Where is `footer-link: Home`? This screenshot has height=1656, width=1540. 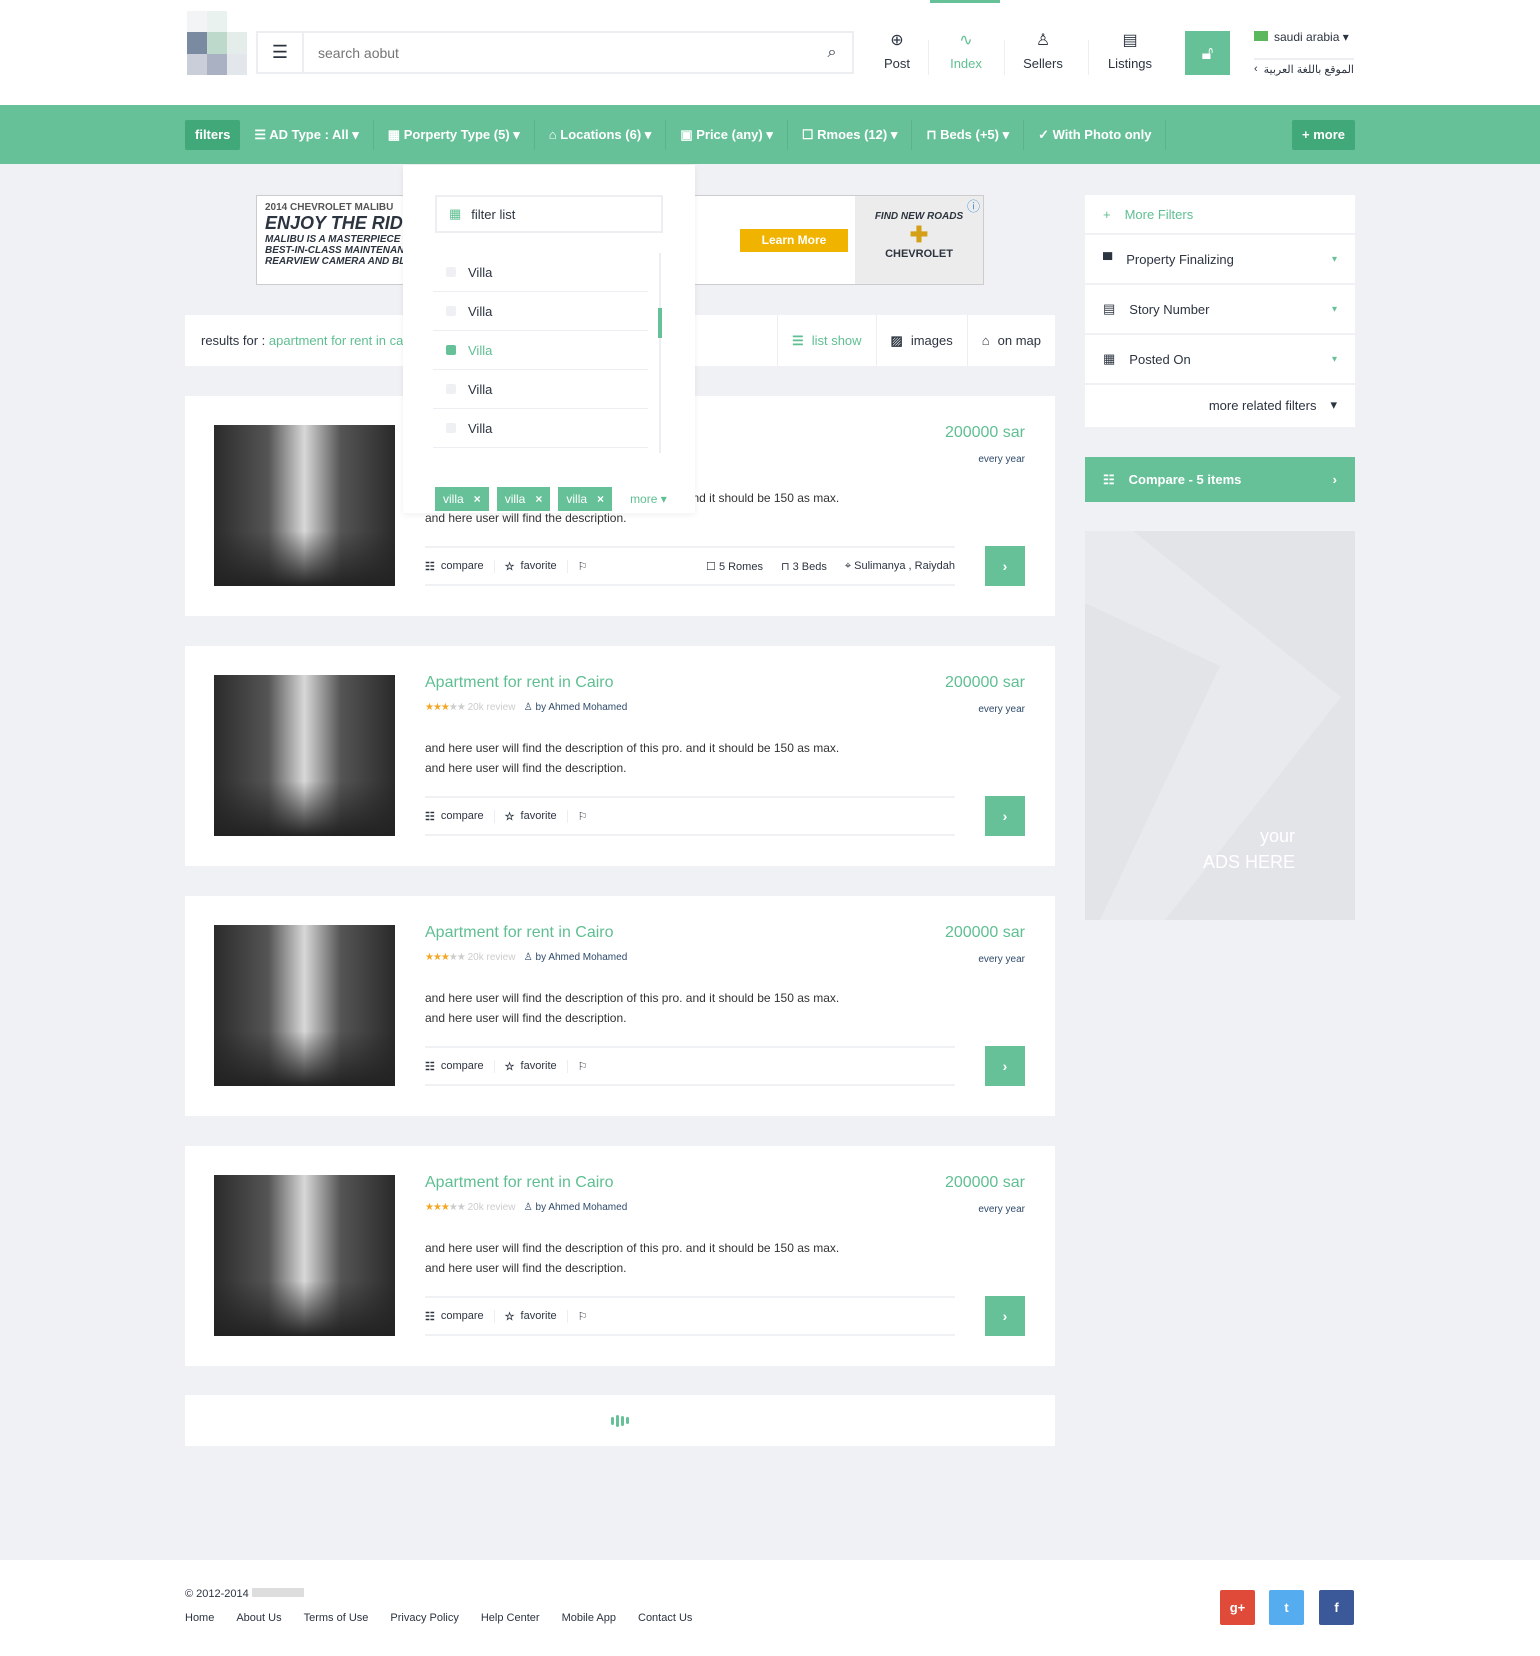 footer-link: Home is located at coordinates (199, 1618).